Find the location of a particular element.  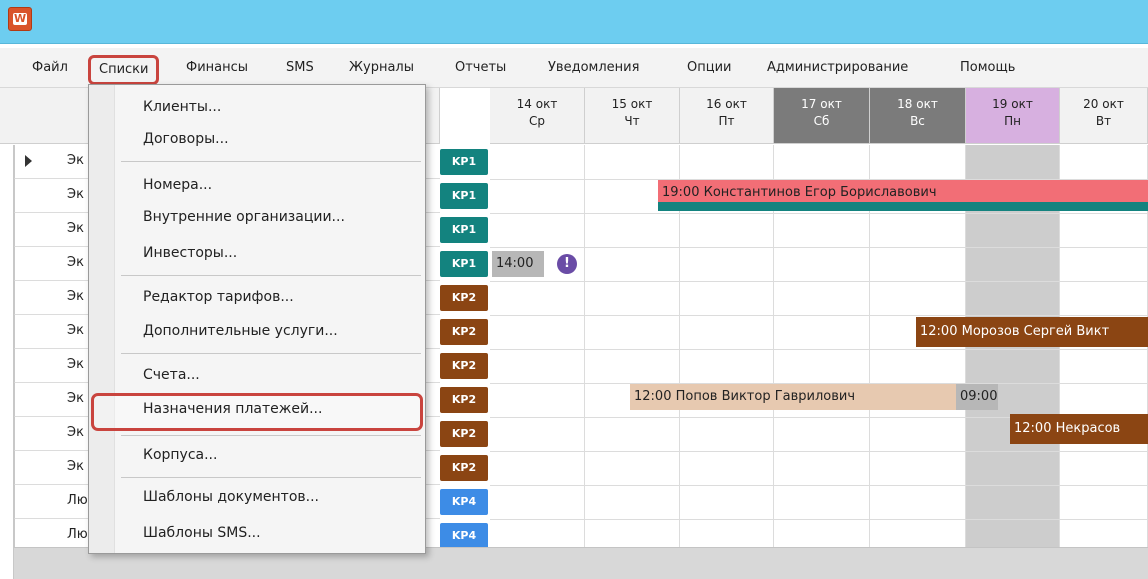

menu-journals: Журналы is located at coordinates (381, 69).